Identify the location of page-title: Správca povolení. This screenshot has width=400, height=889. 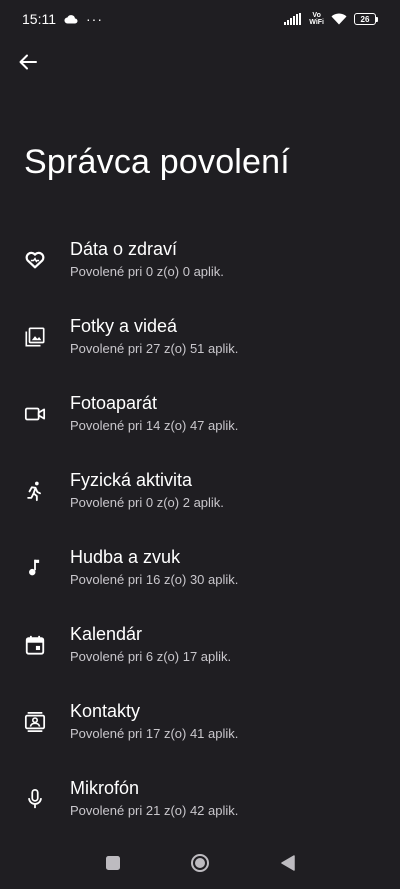
(157, 162).